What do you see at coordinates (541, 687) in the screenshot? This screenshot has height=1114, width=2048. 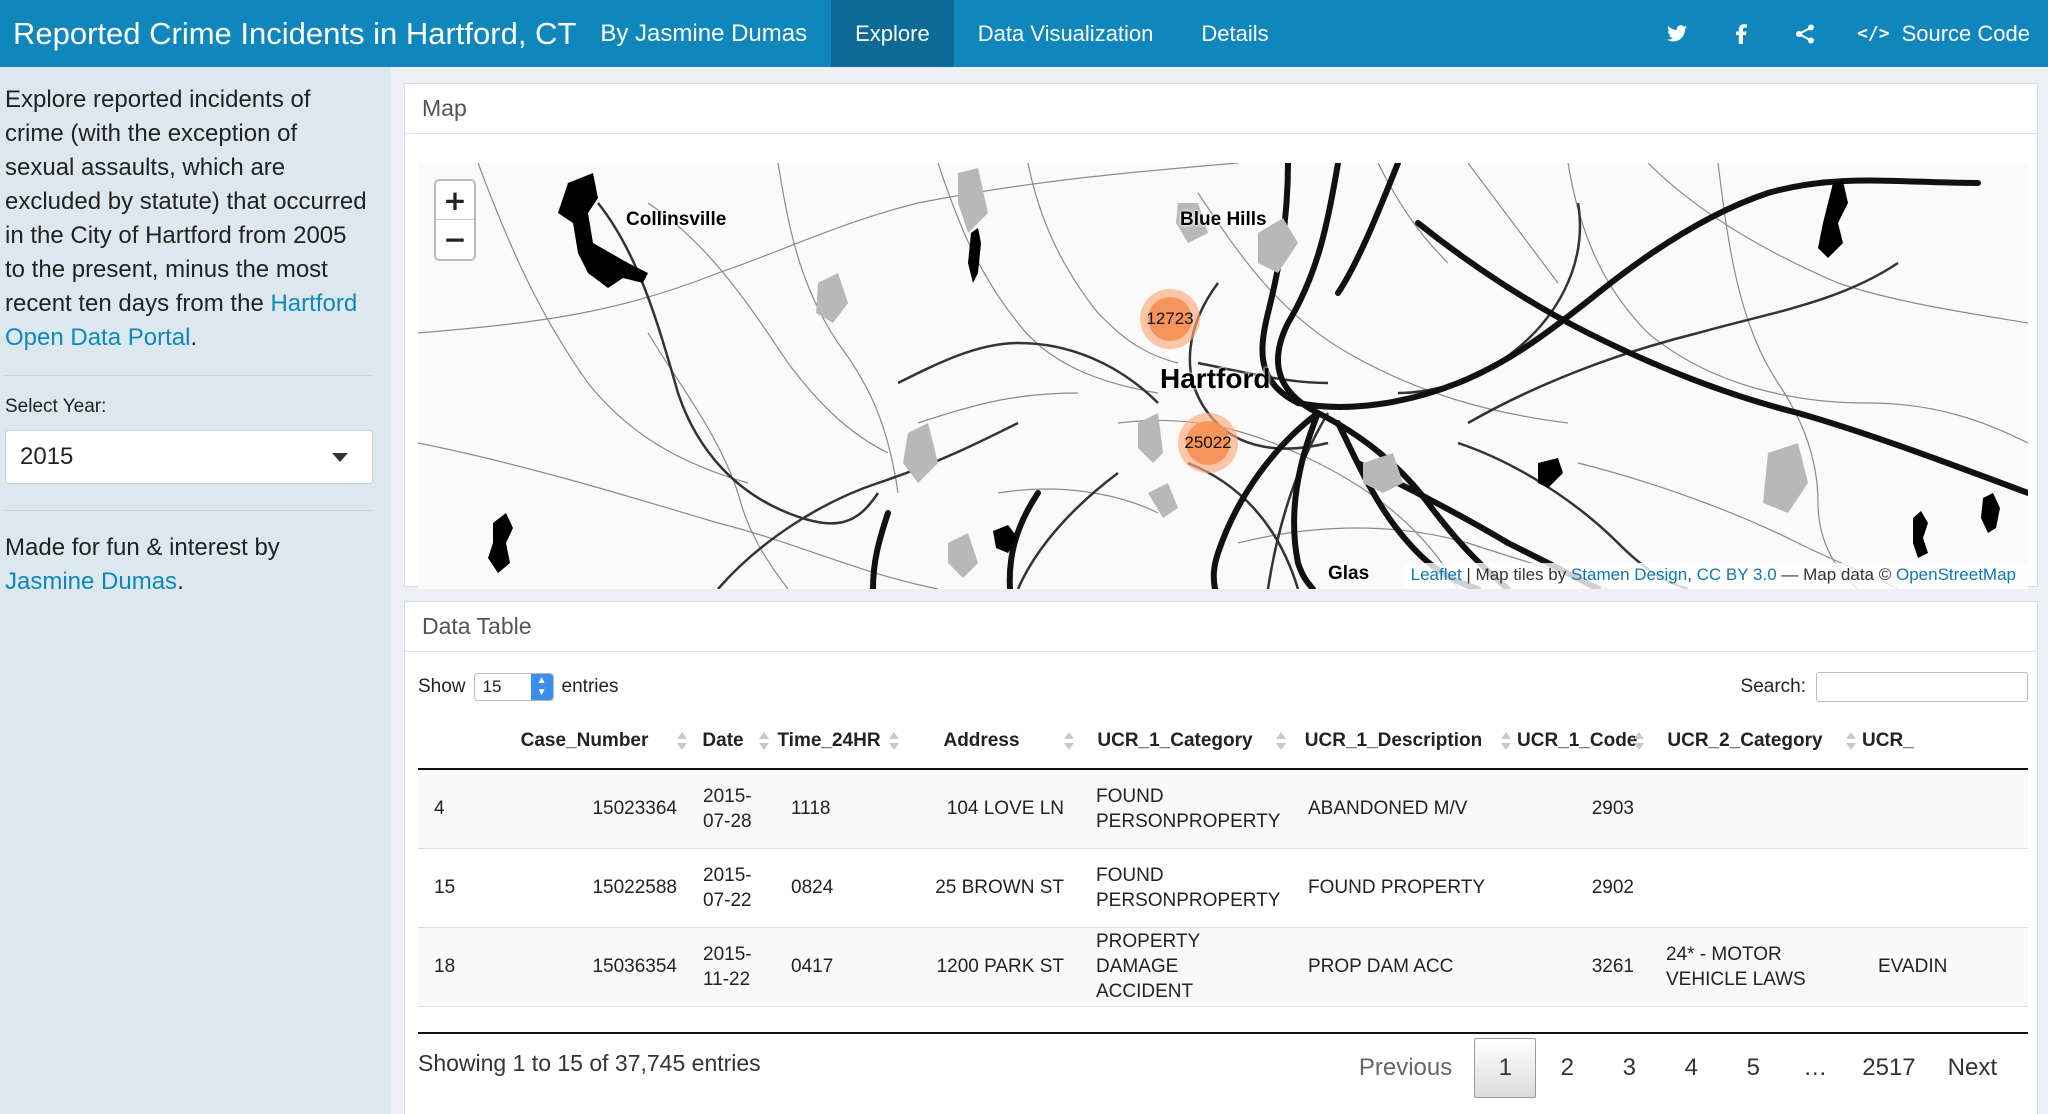 I see `stepper-arrows-icon: ▲ ▼` at bounding box center [541, 687].